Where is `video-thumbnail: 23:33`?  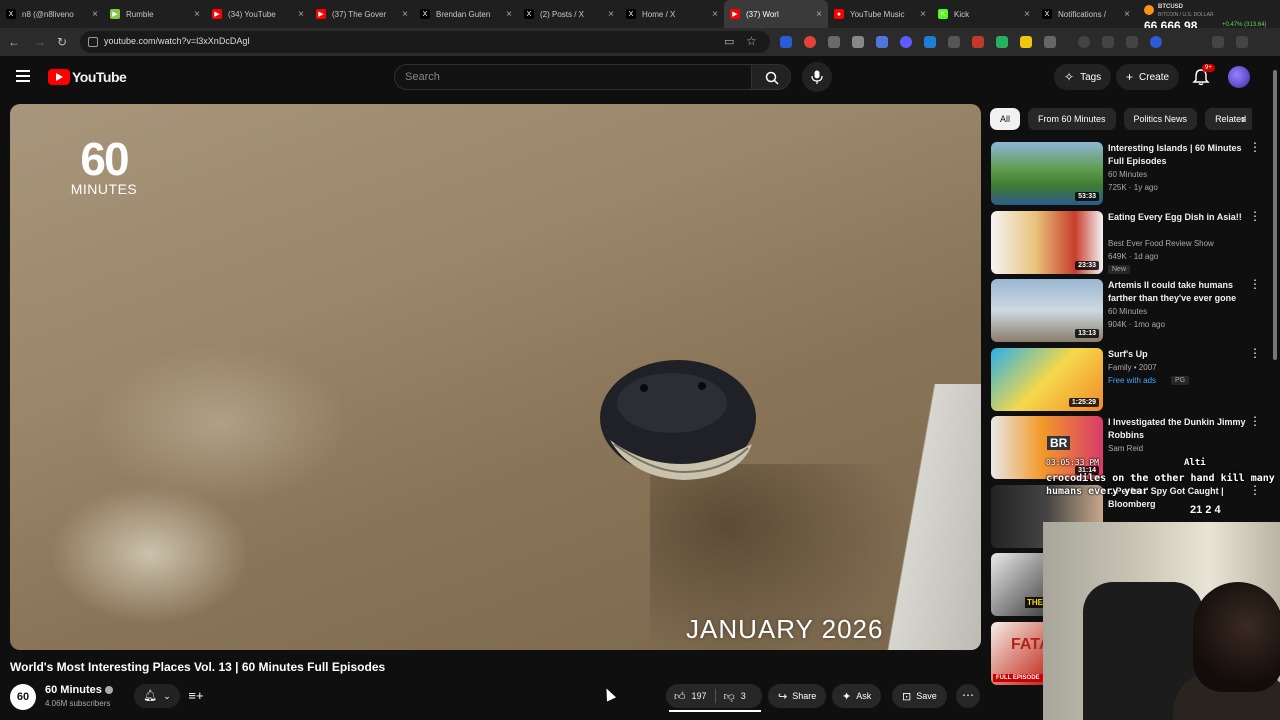
video-thumbnail: 23:33 is located at coordinates (1047, 242).